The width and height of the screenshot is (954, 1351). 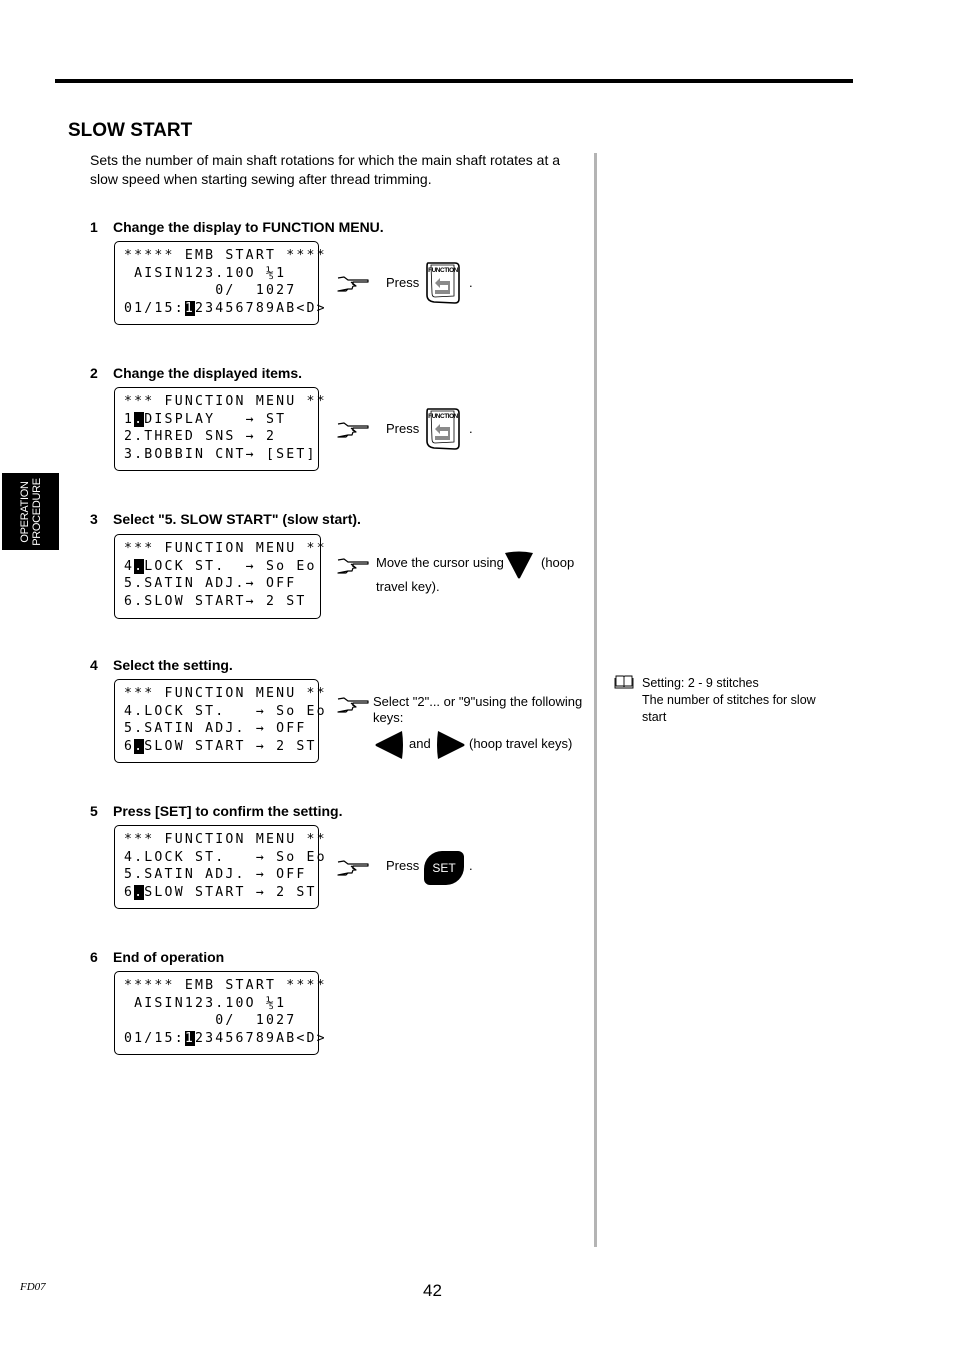 What do you see at coordinates (94, 665) in the screenshot?
I see `step-number: 4` at bounding box center [94, 665].